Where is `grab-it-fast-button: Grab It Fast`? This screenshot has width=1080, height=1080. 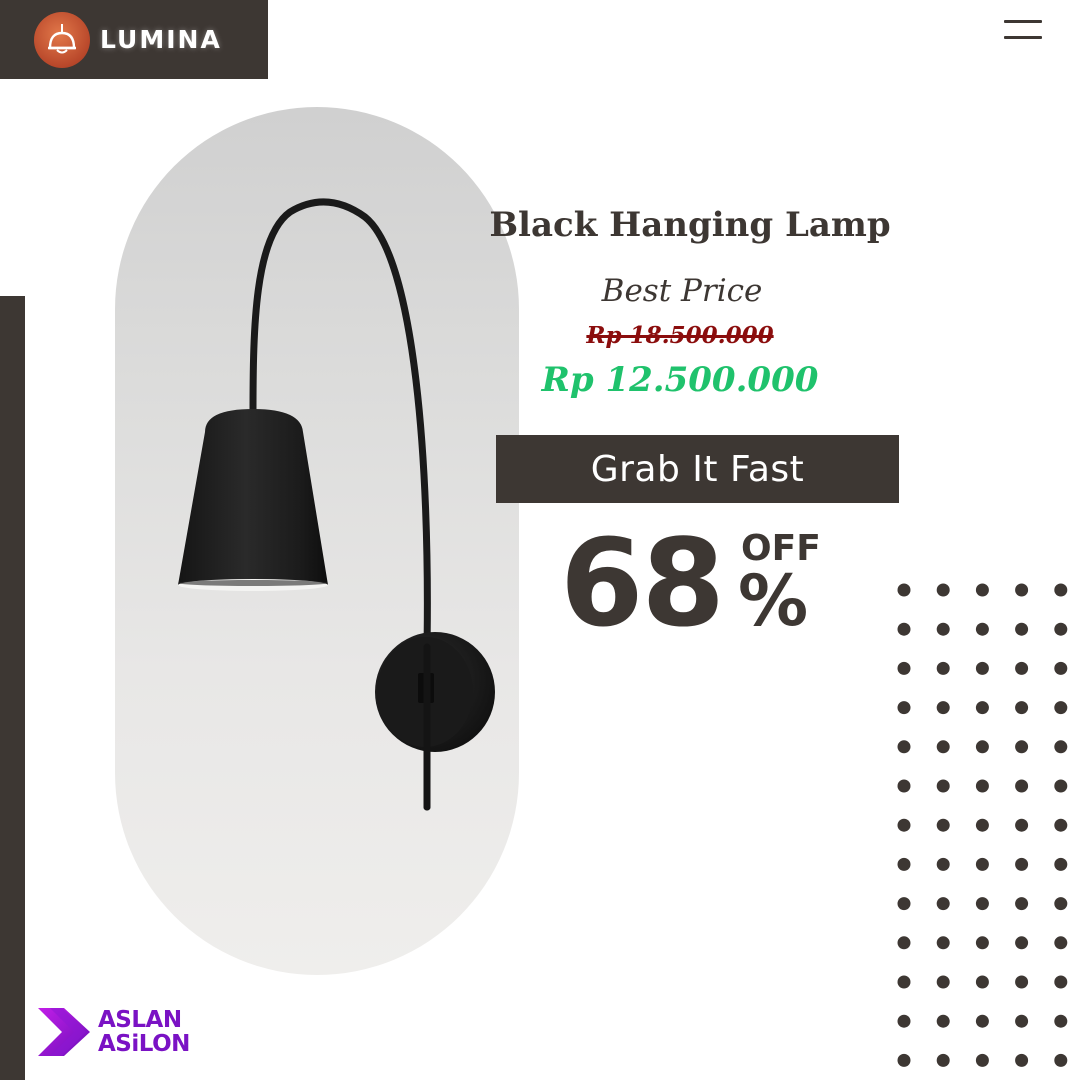 grab-it-fast-button: Grab It Fast is located at coordinates (697, 469).